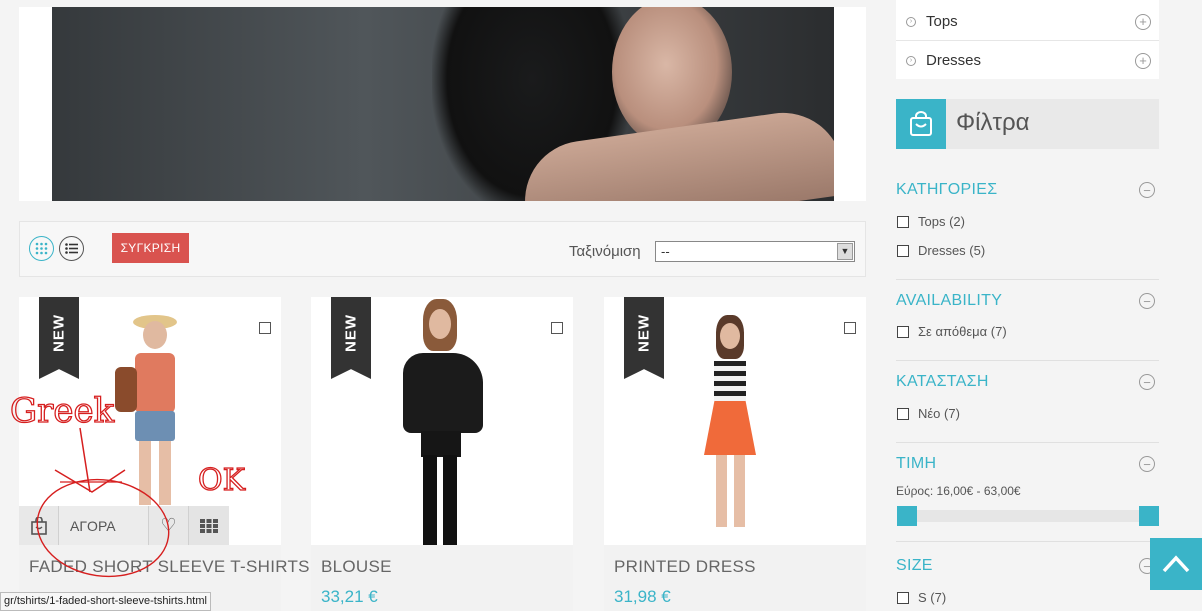 The width and height of the screenshot is (1202, 611). Describe the element at coordinates (442, 578) in the screenshot. I see `product-info: BLOUSE 33,21 €` at that location.